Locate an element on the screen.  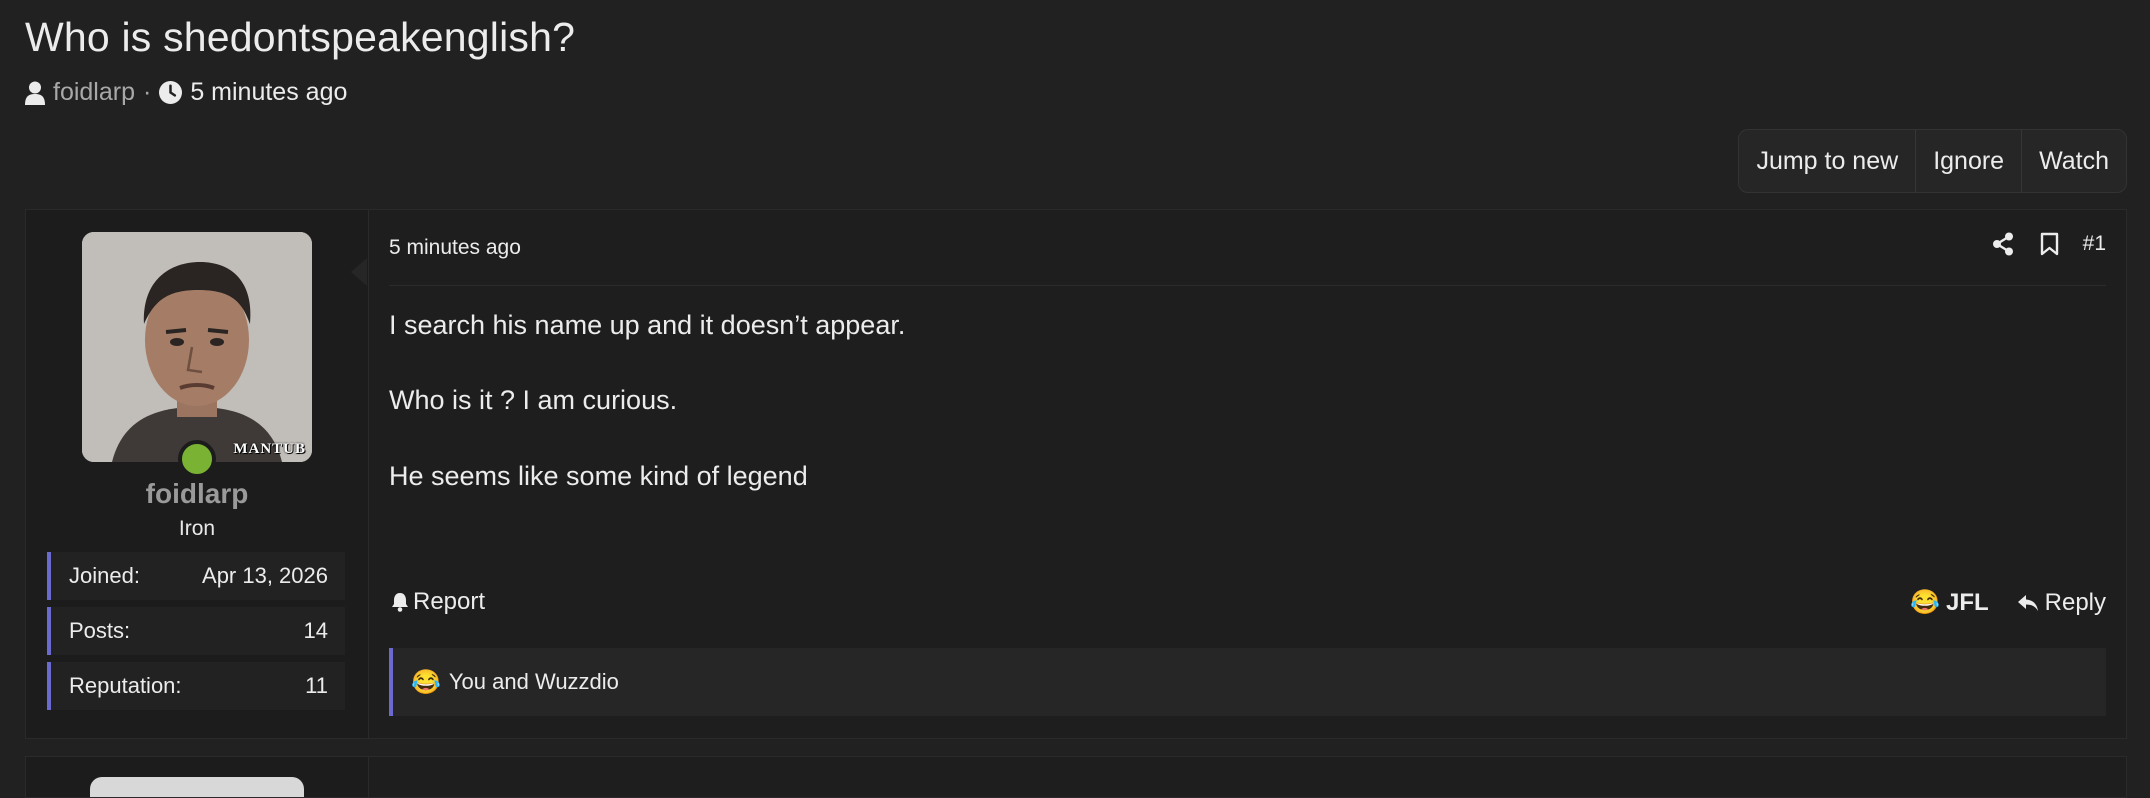
report-label: Report is located at coordinates (449, 601).